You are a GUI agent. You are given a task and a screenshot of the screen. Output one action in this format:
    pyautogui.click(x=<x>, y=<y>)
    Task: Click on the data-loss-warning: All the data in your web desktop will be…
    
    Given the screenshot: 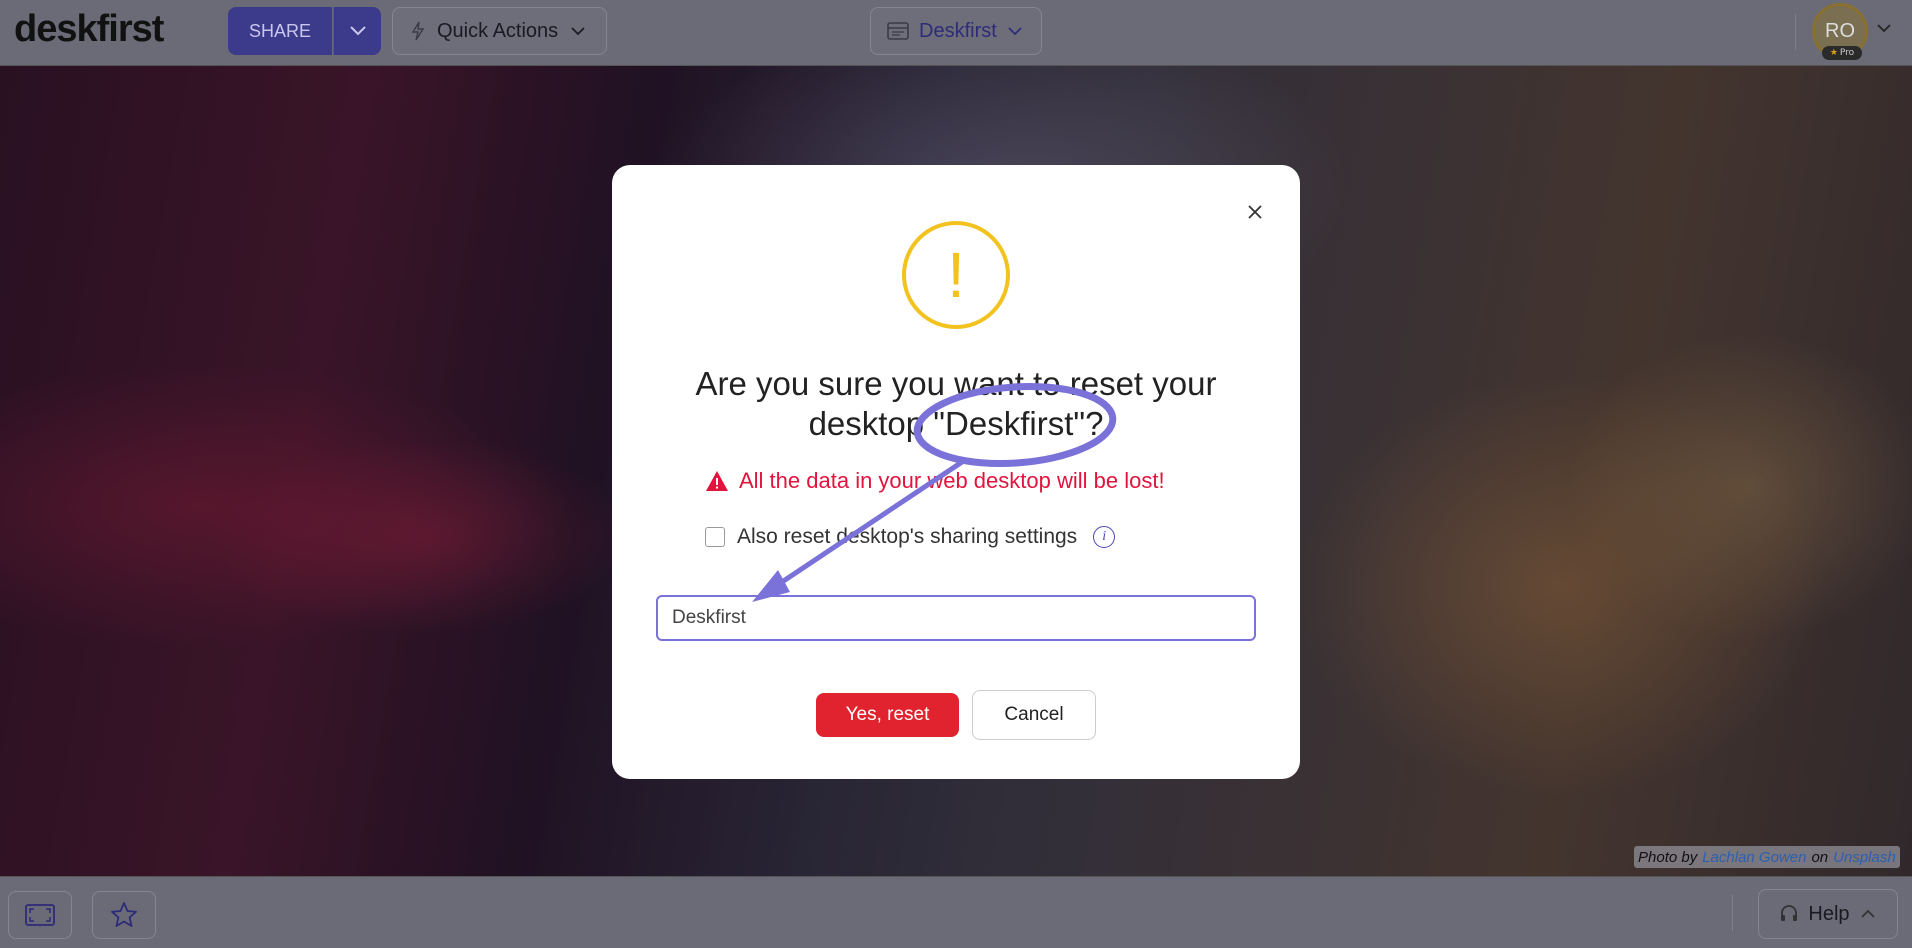 What is the action you would take?
    pyautogui.click(x=965, y=481)
    